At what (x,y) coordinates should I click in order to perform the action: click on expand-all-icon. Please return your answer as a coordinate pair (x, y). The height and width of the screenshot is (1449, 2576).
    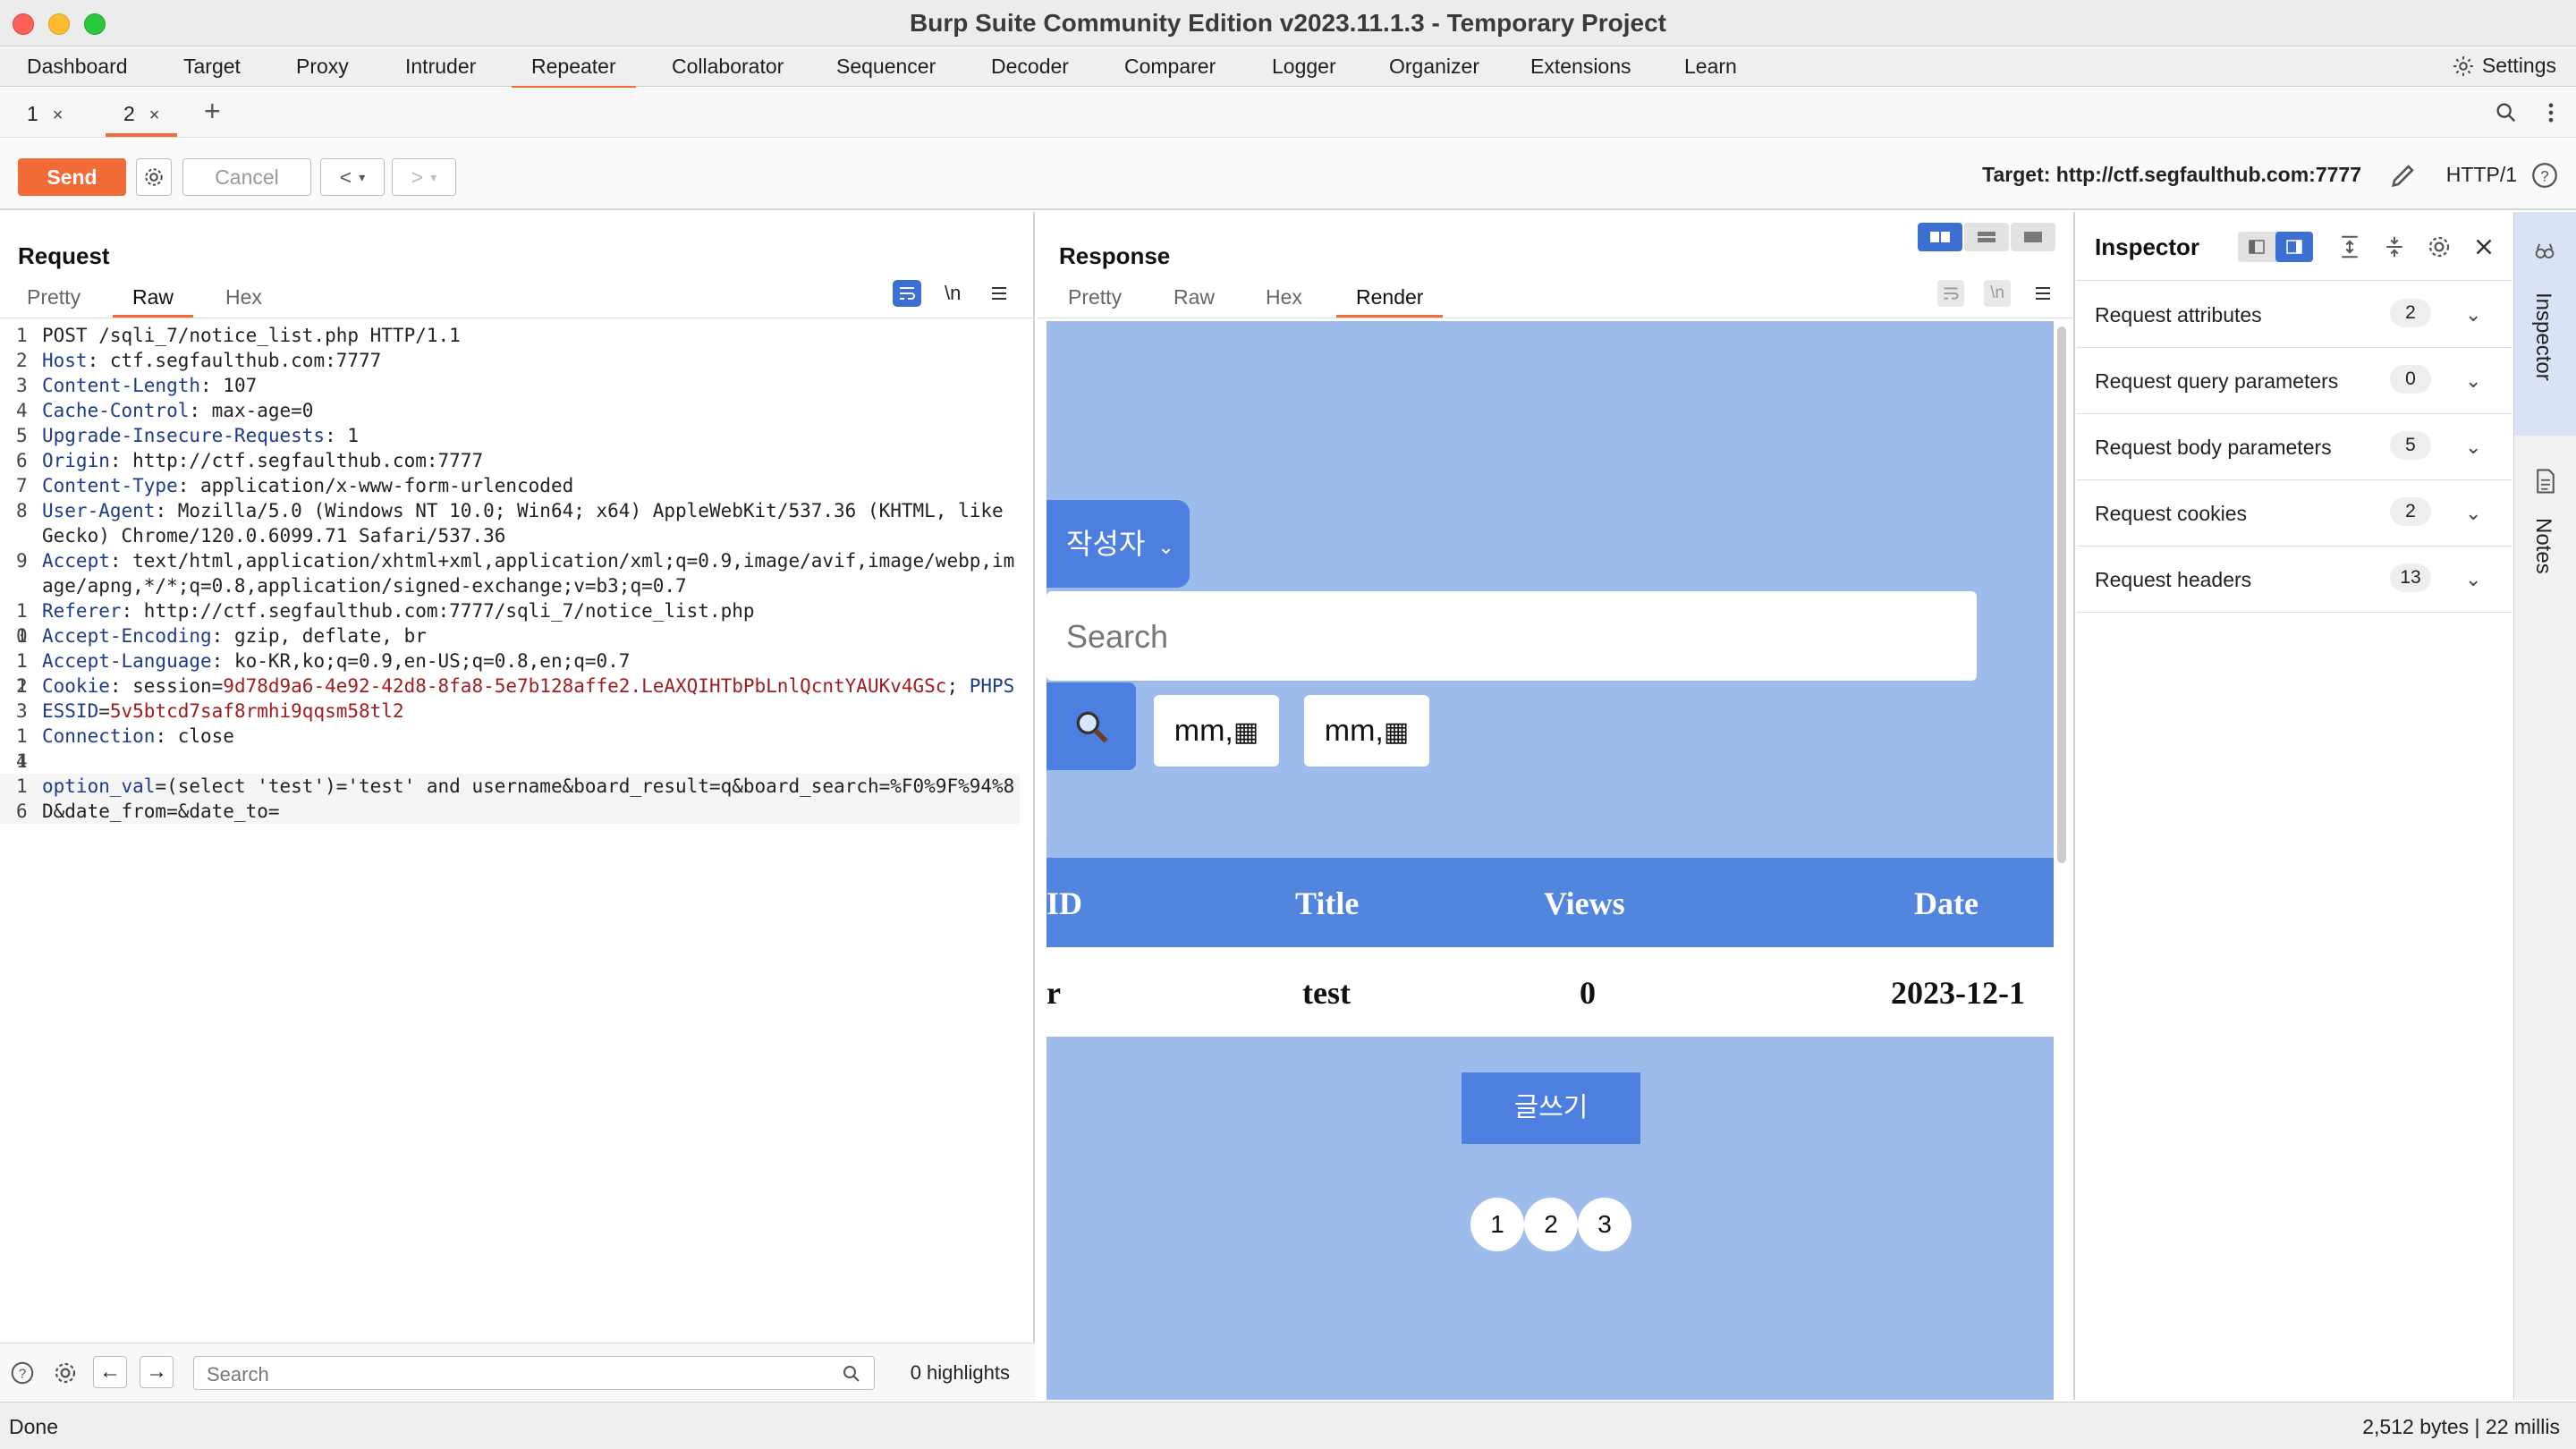
    Looking at the image, I should click on (2349, 246).